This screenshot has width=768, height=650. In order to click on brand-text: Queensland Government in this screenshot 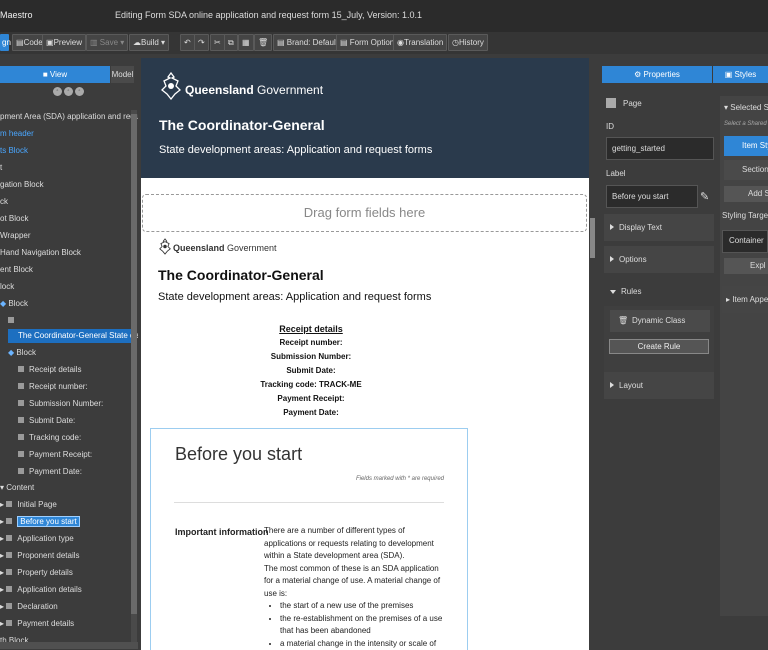, I will do `click(225, 248)`.